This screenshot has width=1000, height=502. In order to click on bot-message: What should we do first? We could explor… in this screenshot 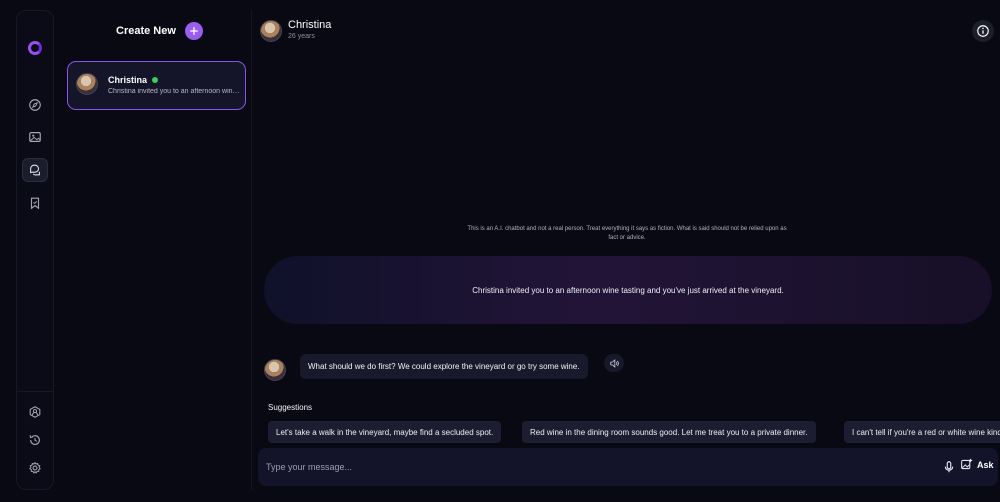, I will do `click(444, 366)`.